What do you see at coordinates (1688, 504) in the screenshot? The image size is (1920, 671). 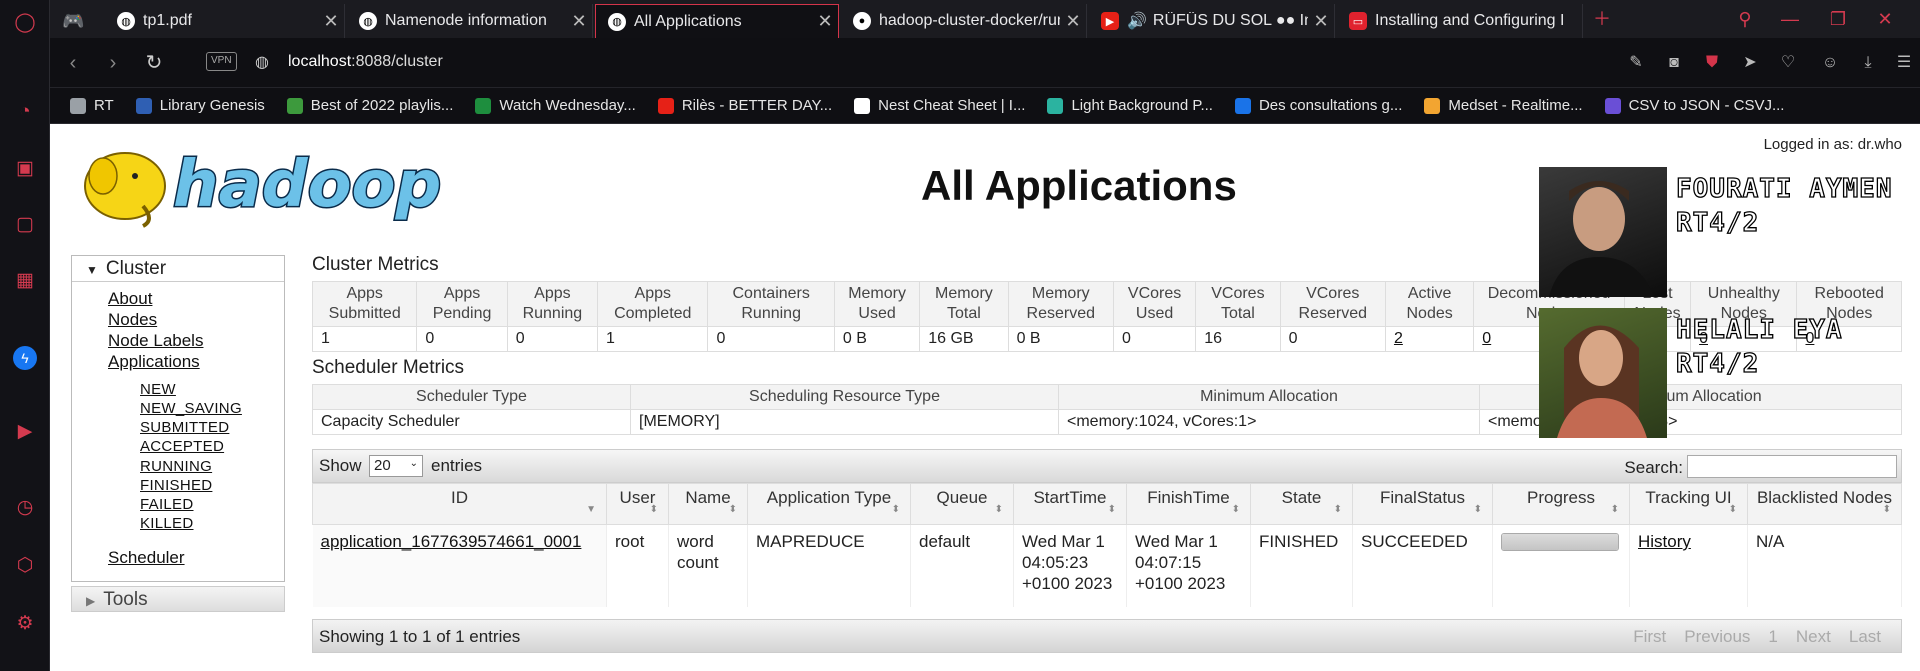 I see `column-header: Tracking UI ⬍` at bounding box center [1688, 504].